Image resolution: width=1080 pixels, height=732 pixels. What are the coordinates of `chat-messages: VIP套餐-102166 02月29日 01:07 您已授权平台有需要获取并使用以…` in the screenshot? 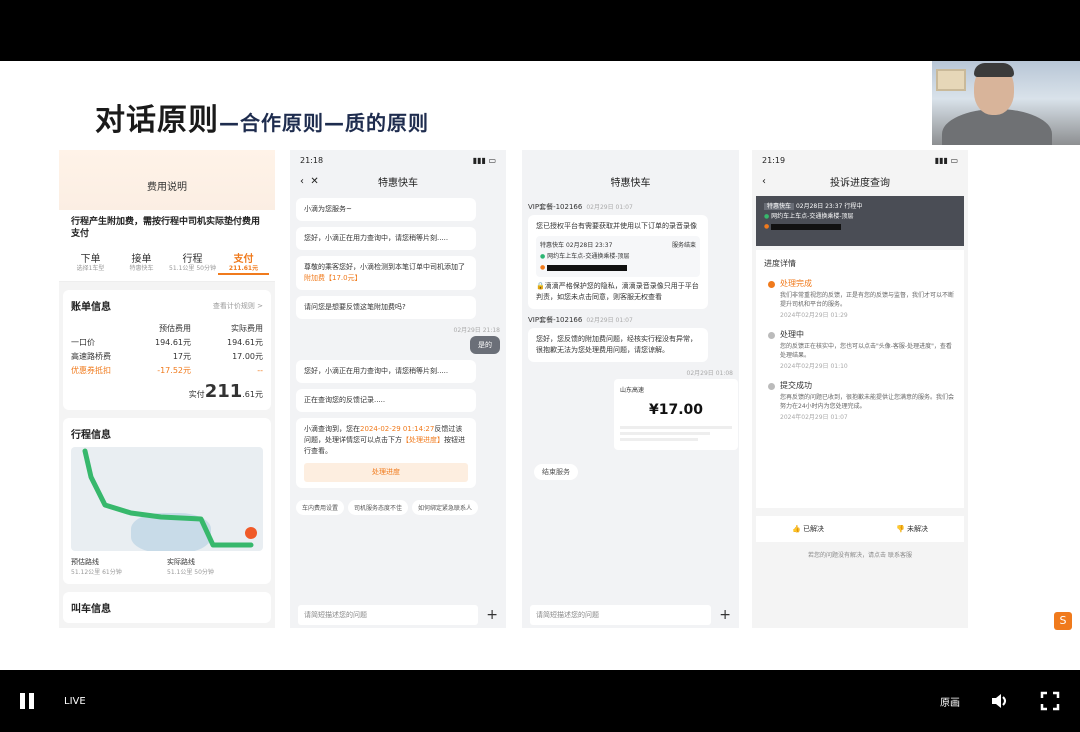 It's located at (630, 339).